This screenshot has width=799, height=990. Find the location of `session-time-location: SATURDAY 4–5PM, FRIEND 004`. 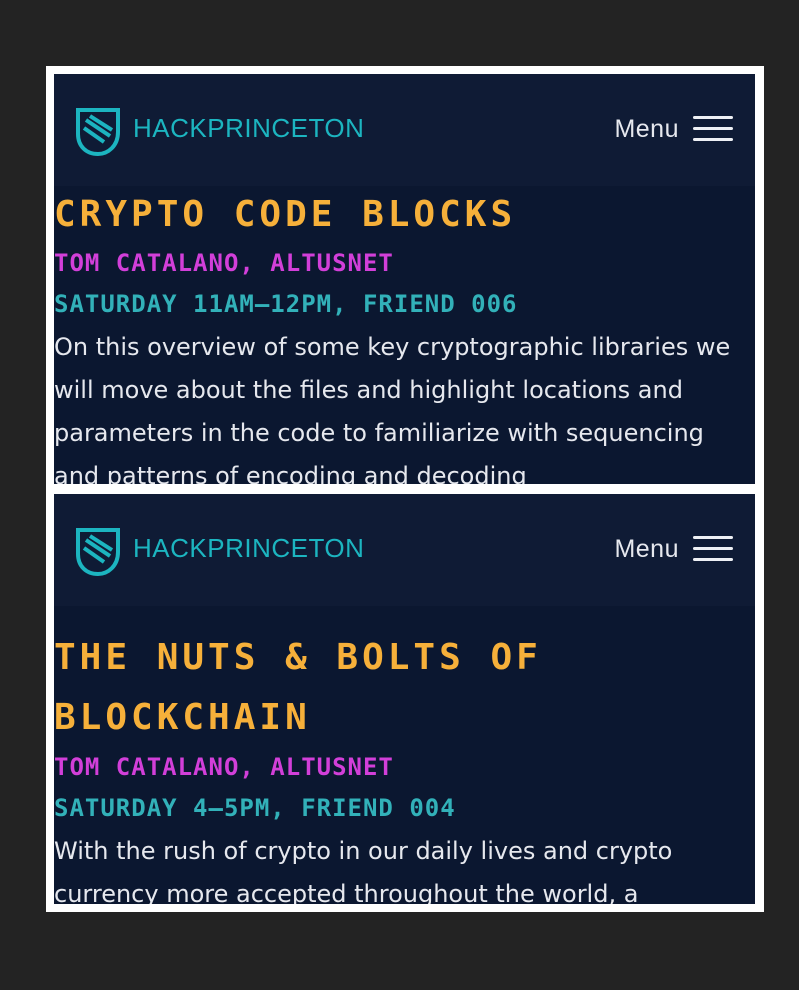

session-time-location: SATURDAY 4–5PM, FRIEND 004 is located at coordinates (255, 808).